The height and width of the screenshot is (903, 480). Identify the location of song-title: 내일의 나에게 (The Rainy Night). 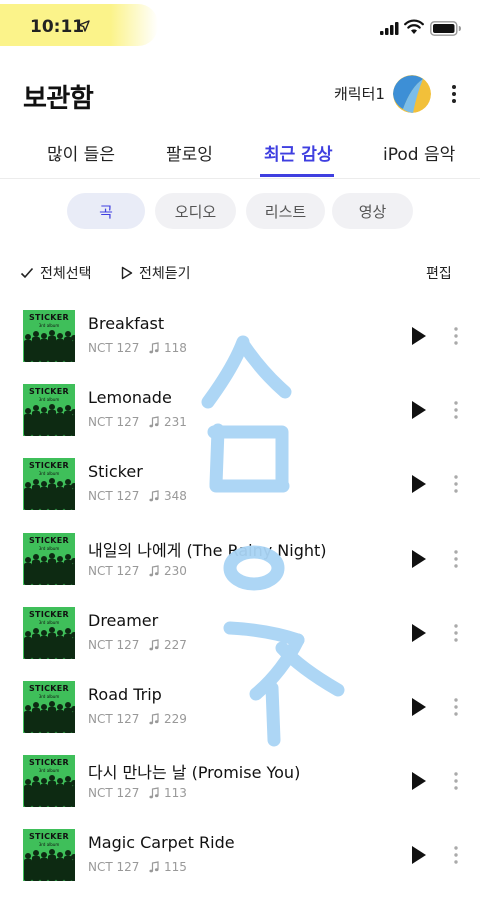
(207, 550).